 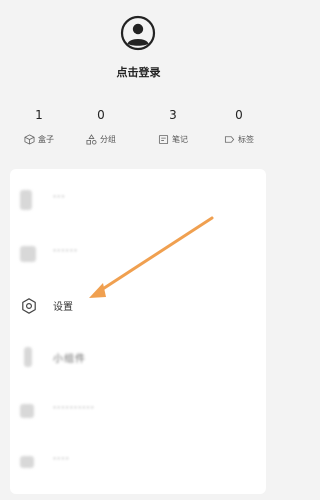 I want to click on menu-item-2: ······, so click(x=138, y=254).